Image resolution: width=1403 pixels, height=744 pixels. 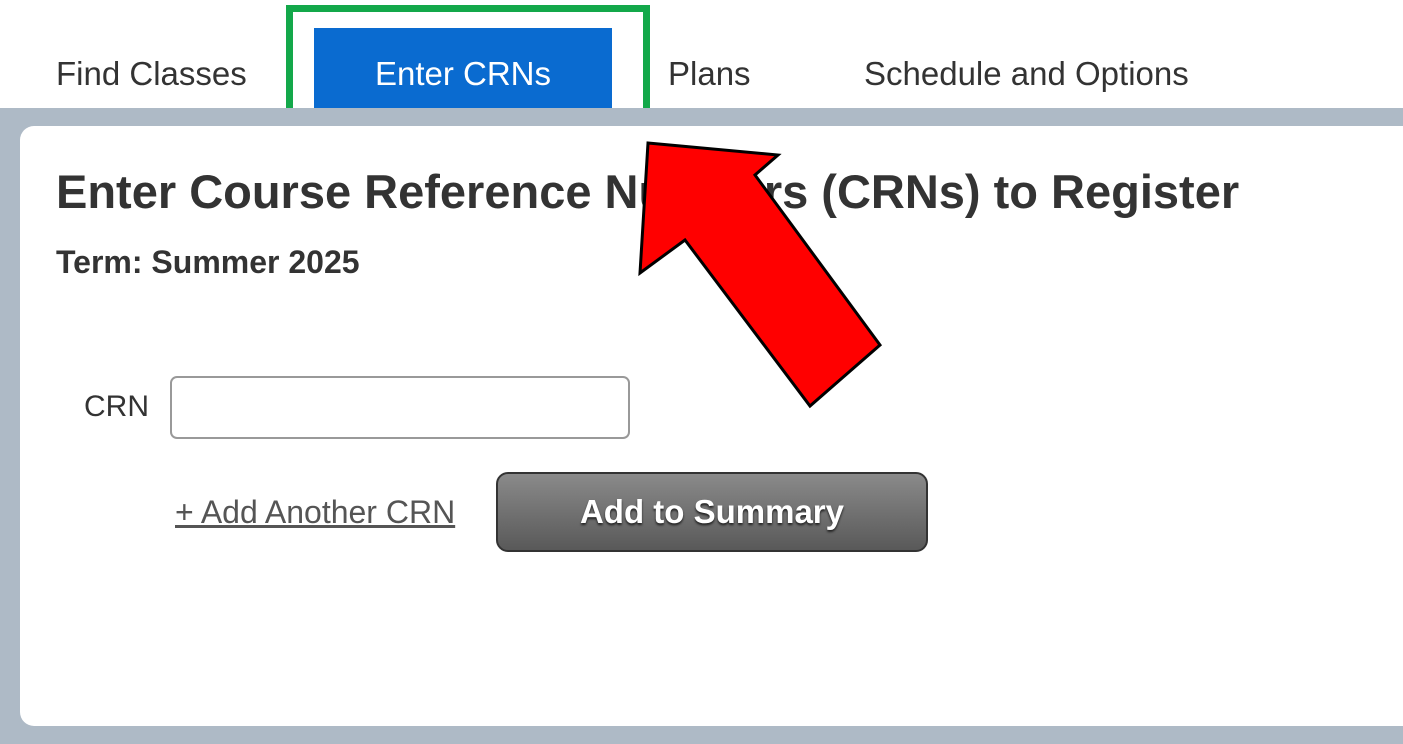 I want to click on tab-schedule-and-options: Schedule and Options, so click(x=1026, y=68).